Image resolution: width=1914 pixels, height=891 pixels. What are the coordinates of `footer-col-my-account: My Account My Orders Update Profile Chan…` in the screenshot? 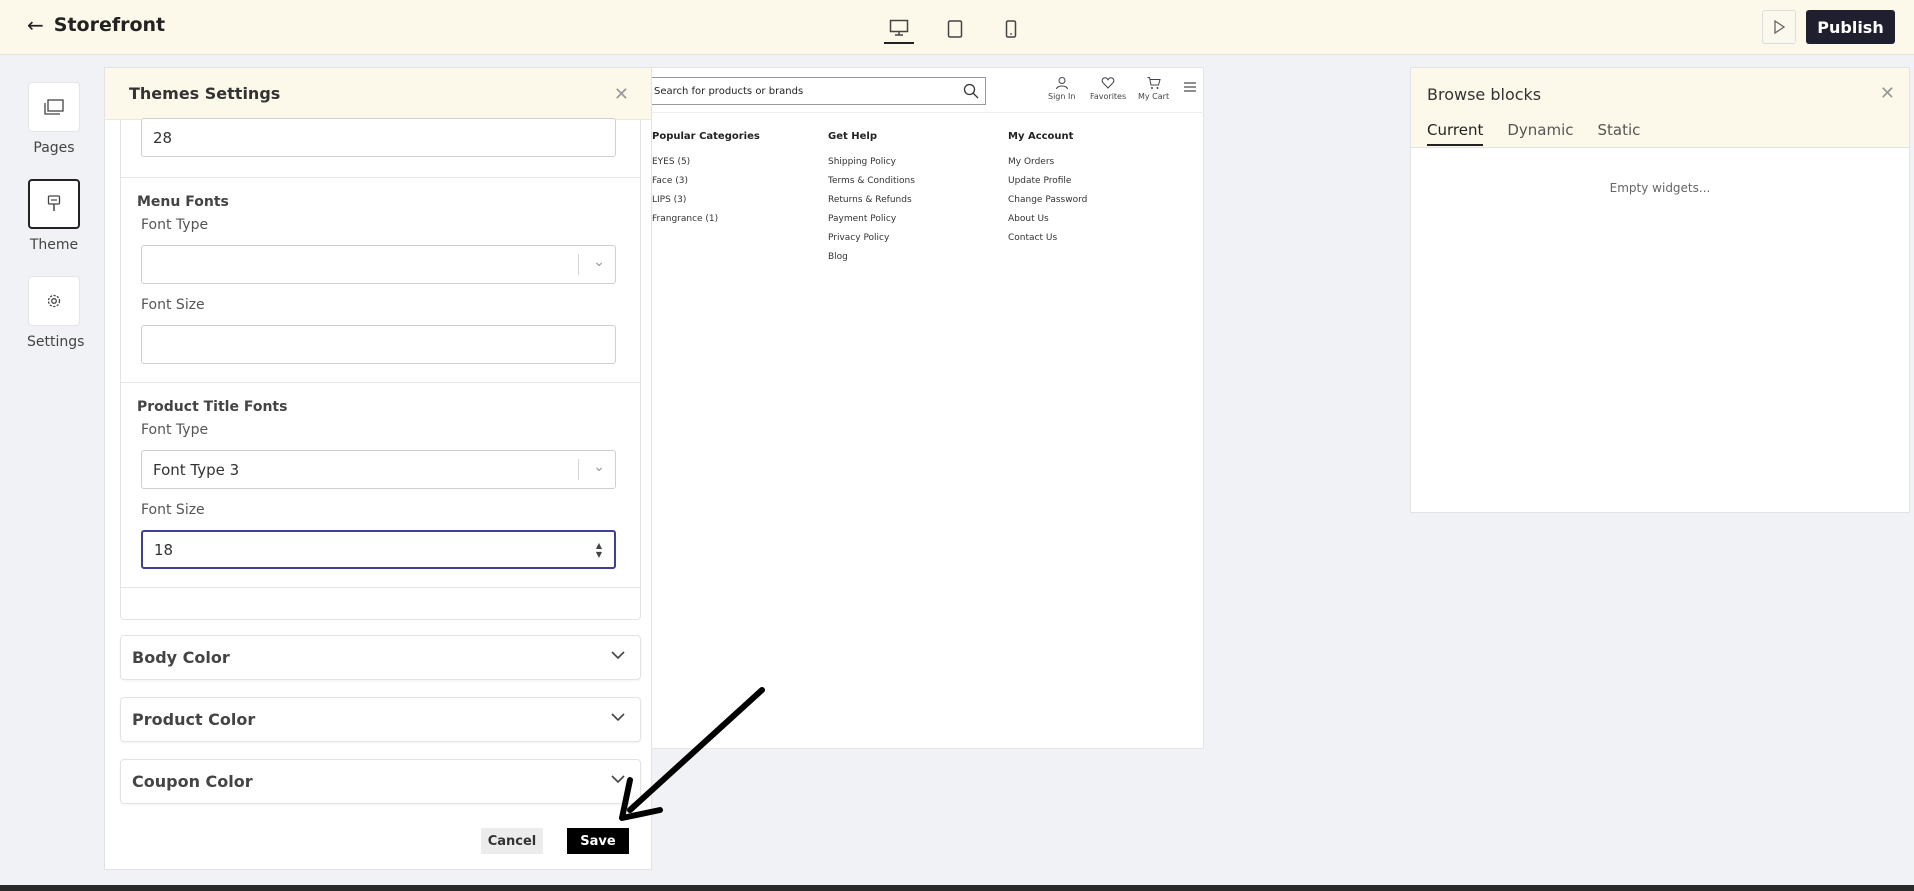 It's located at (1047, 189).